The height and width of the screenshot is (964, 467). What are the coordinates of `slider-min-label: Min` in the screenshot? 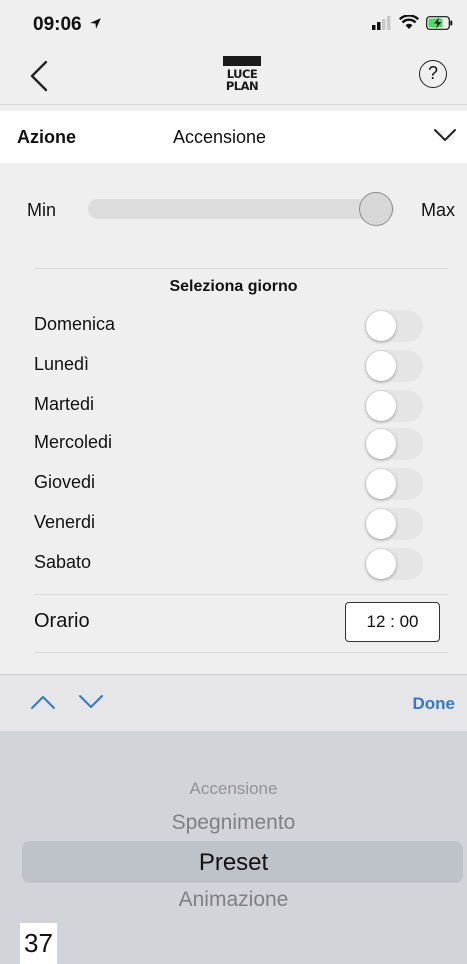 It's located at (42, 210).